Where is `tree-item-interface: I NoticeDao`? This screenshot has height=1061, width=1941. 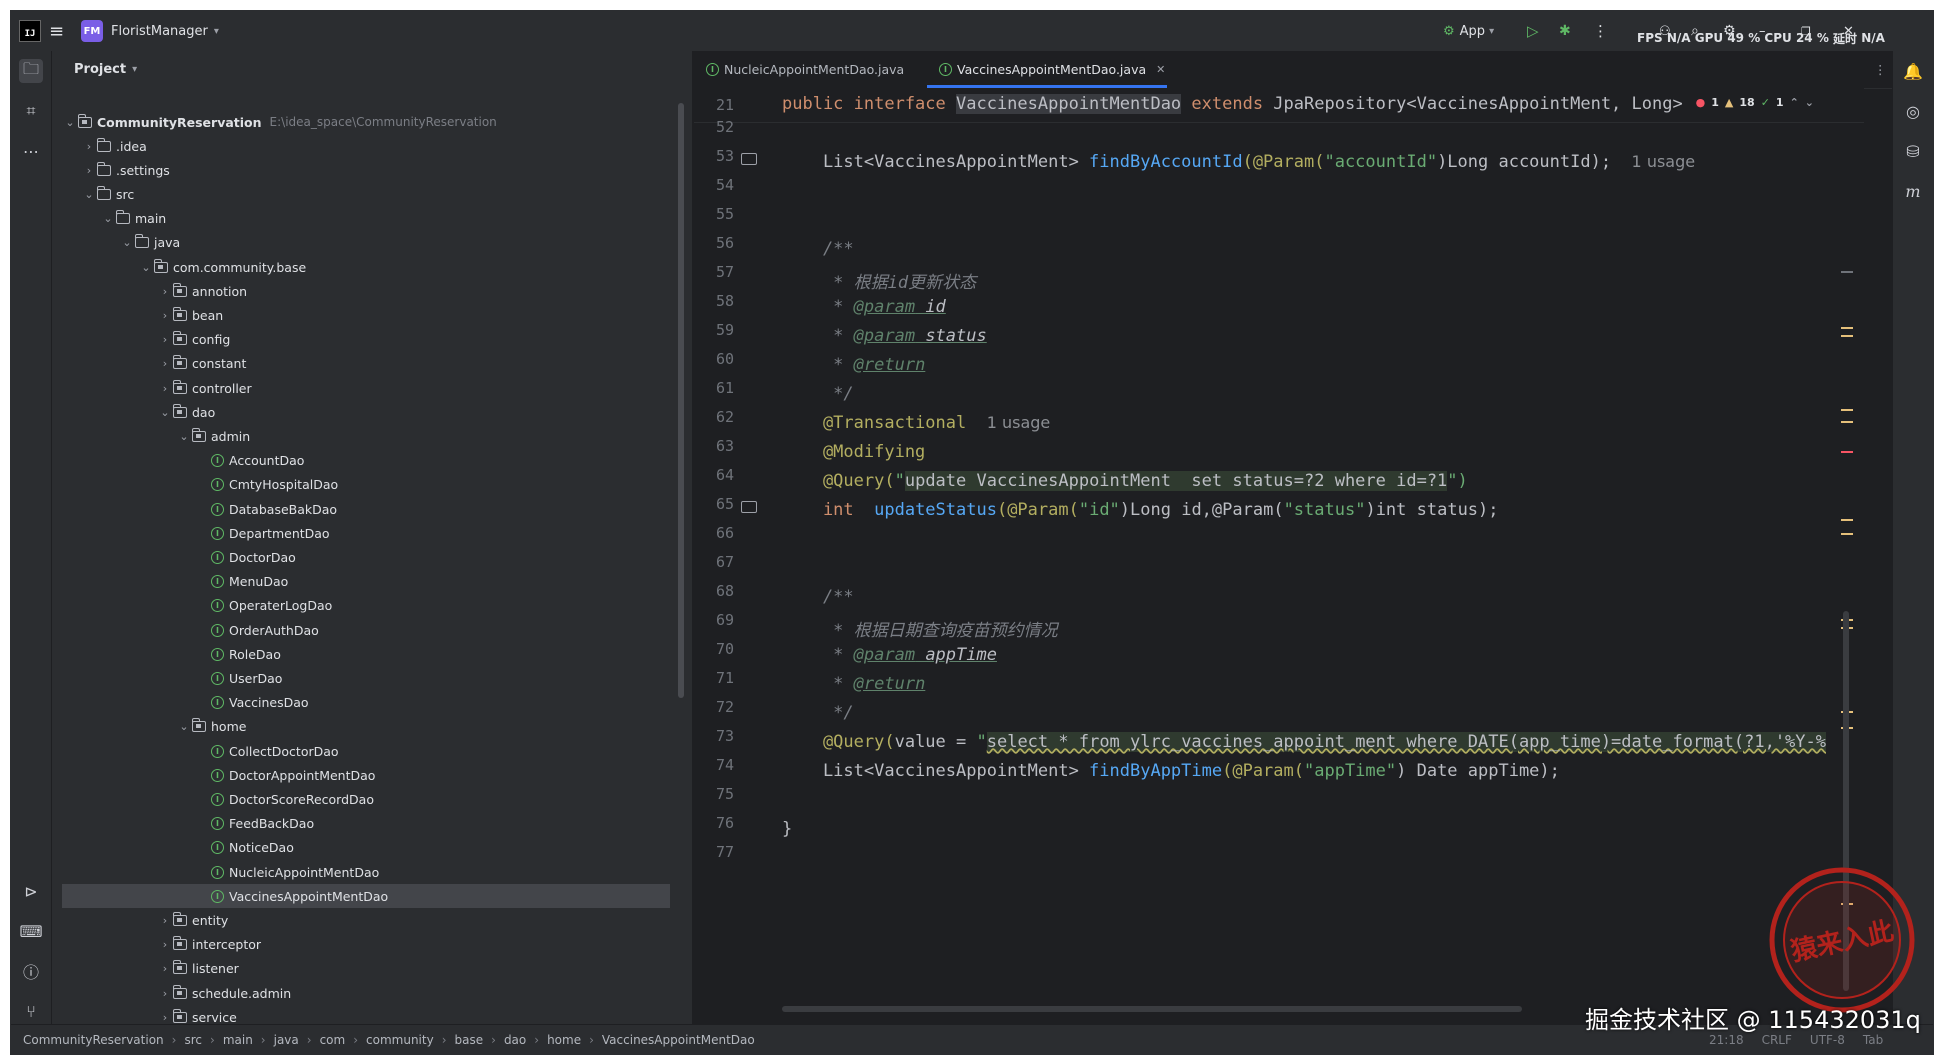 tree-item-interface: I NoticeDao is located at coordinates (173, 848).